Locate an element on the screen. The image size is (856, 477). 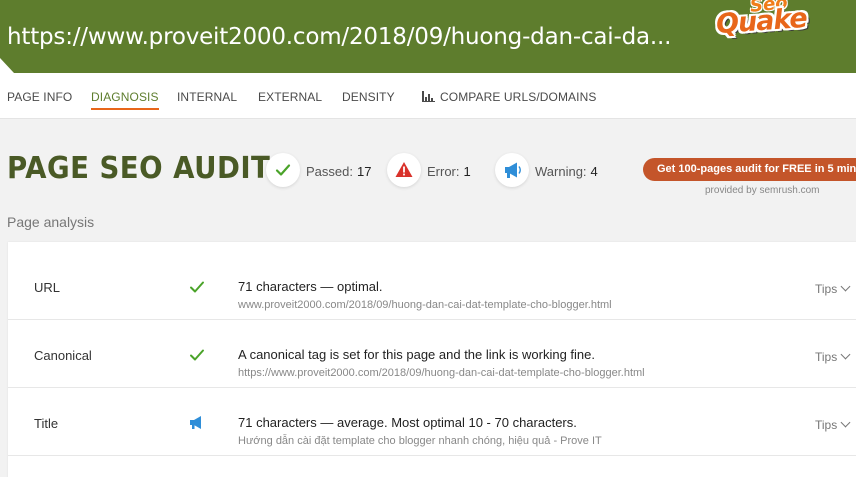
error-count: 1 is located at coordinates (467, 171).